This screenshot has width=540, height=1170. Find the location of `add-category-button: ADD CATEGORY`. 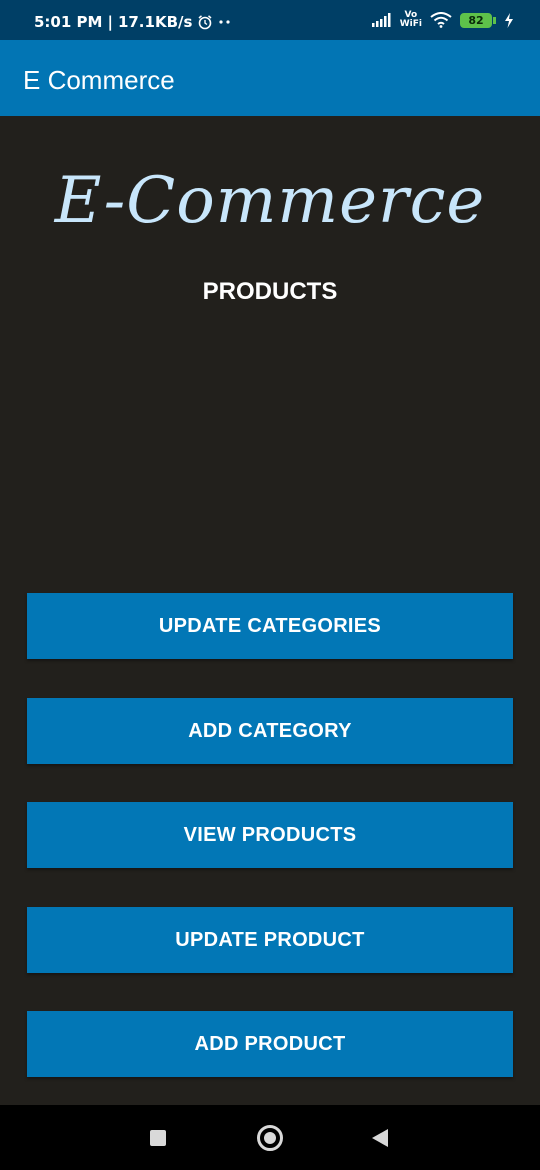

add-category-button: ADD CATEGORY is located at coordinates (270, 731).